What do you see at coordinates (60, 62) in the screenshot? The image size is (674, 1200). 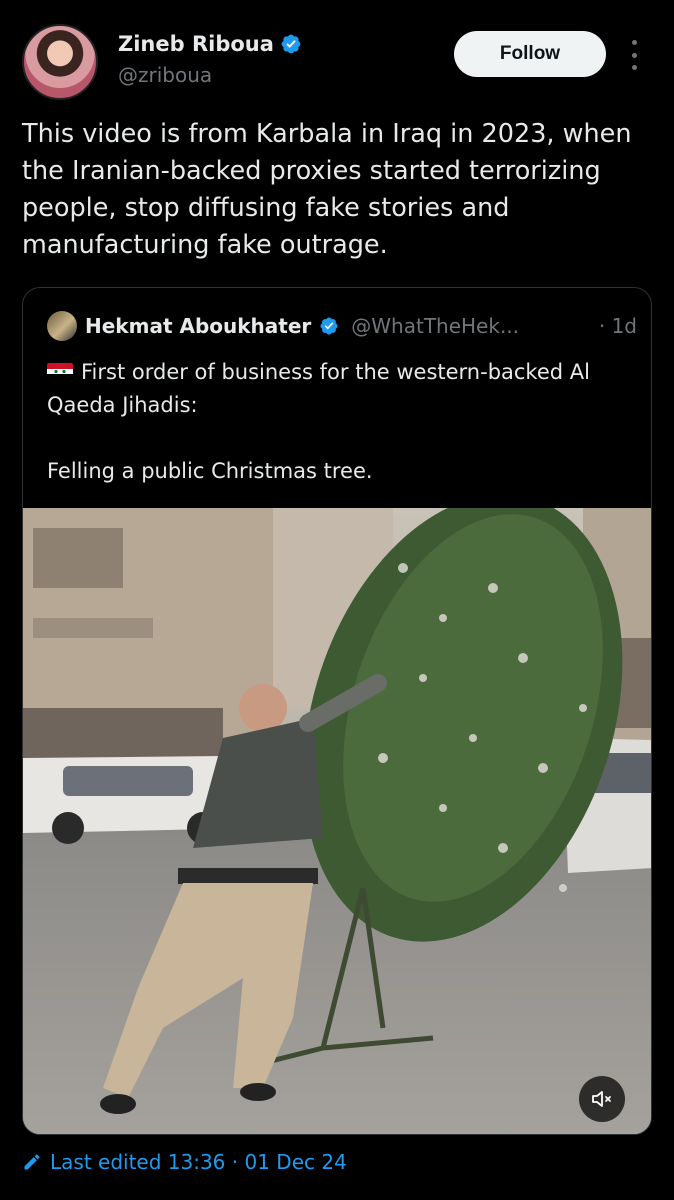 I see `avatar` at bounding box center [60, 62].